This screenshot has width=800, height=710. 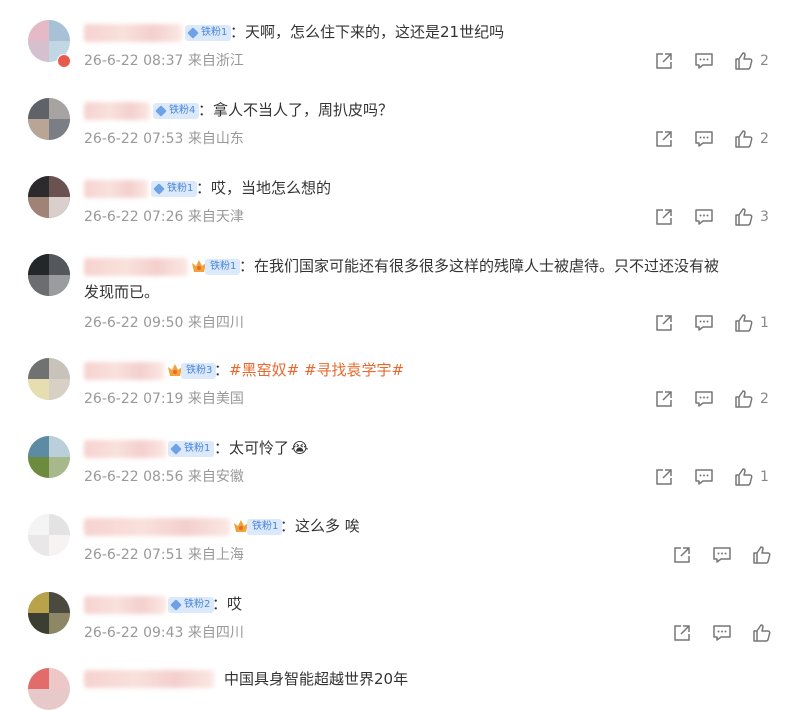 What do you see at coordinates (400, 549) in the screenshot?
I see `comment-item: 铁粉1 ：这么多 唉 26-6-22 07:51 来自上海` at bounding box center [400, 549].